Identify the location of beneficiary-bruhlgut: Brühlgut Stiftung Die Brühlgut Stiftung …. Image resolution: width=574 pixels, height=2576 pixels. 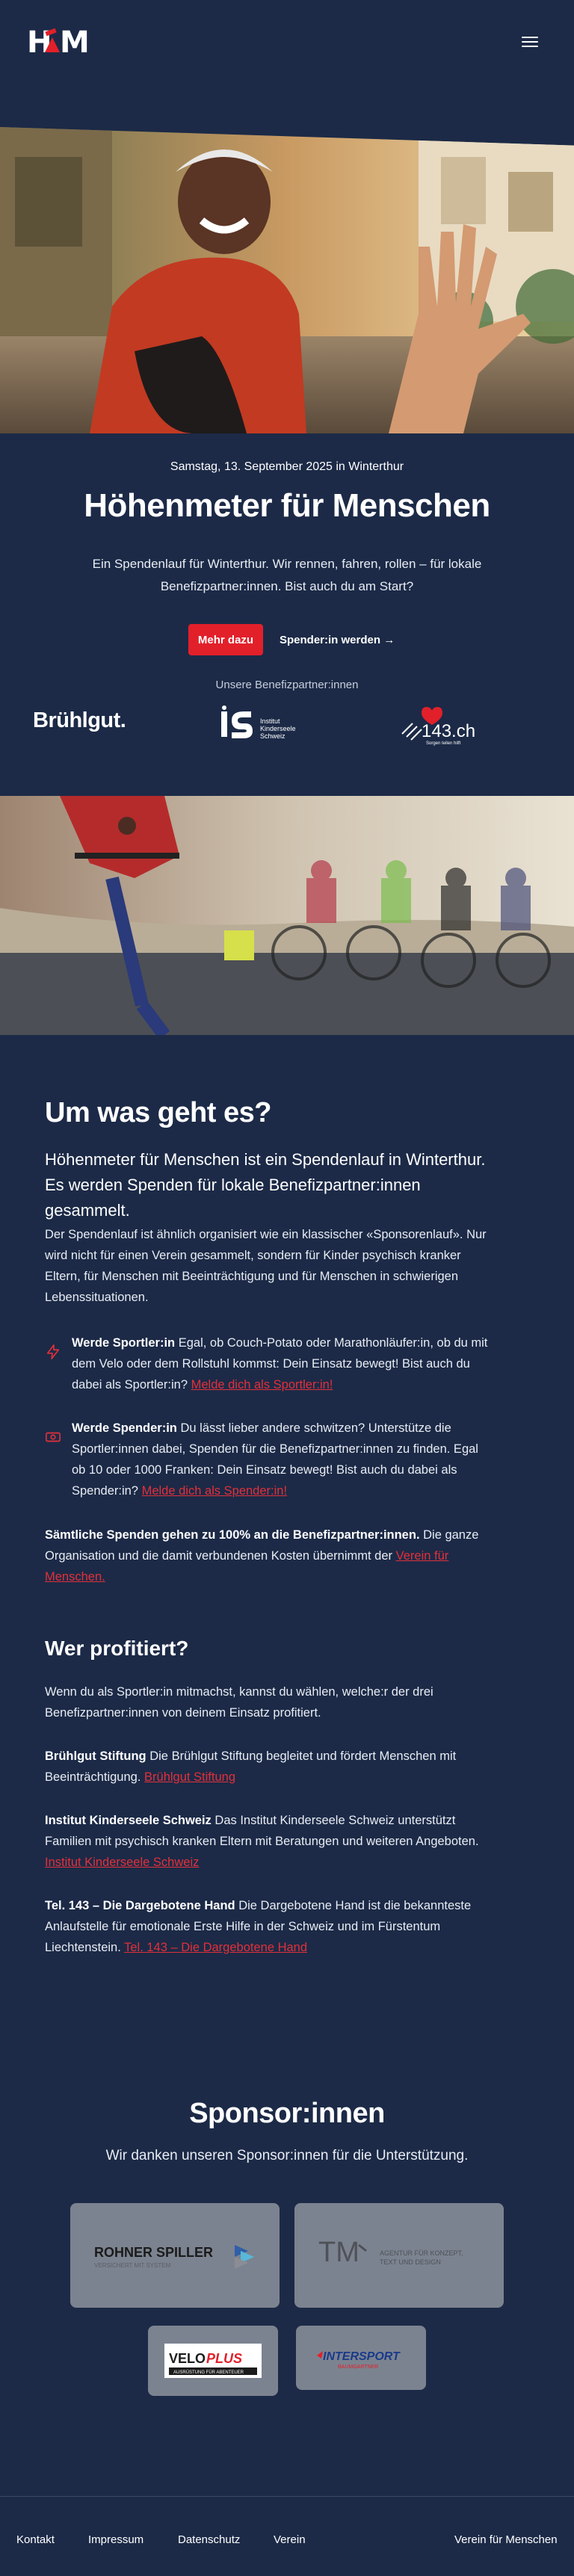
(251, 1767).